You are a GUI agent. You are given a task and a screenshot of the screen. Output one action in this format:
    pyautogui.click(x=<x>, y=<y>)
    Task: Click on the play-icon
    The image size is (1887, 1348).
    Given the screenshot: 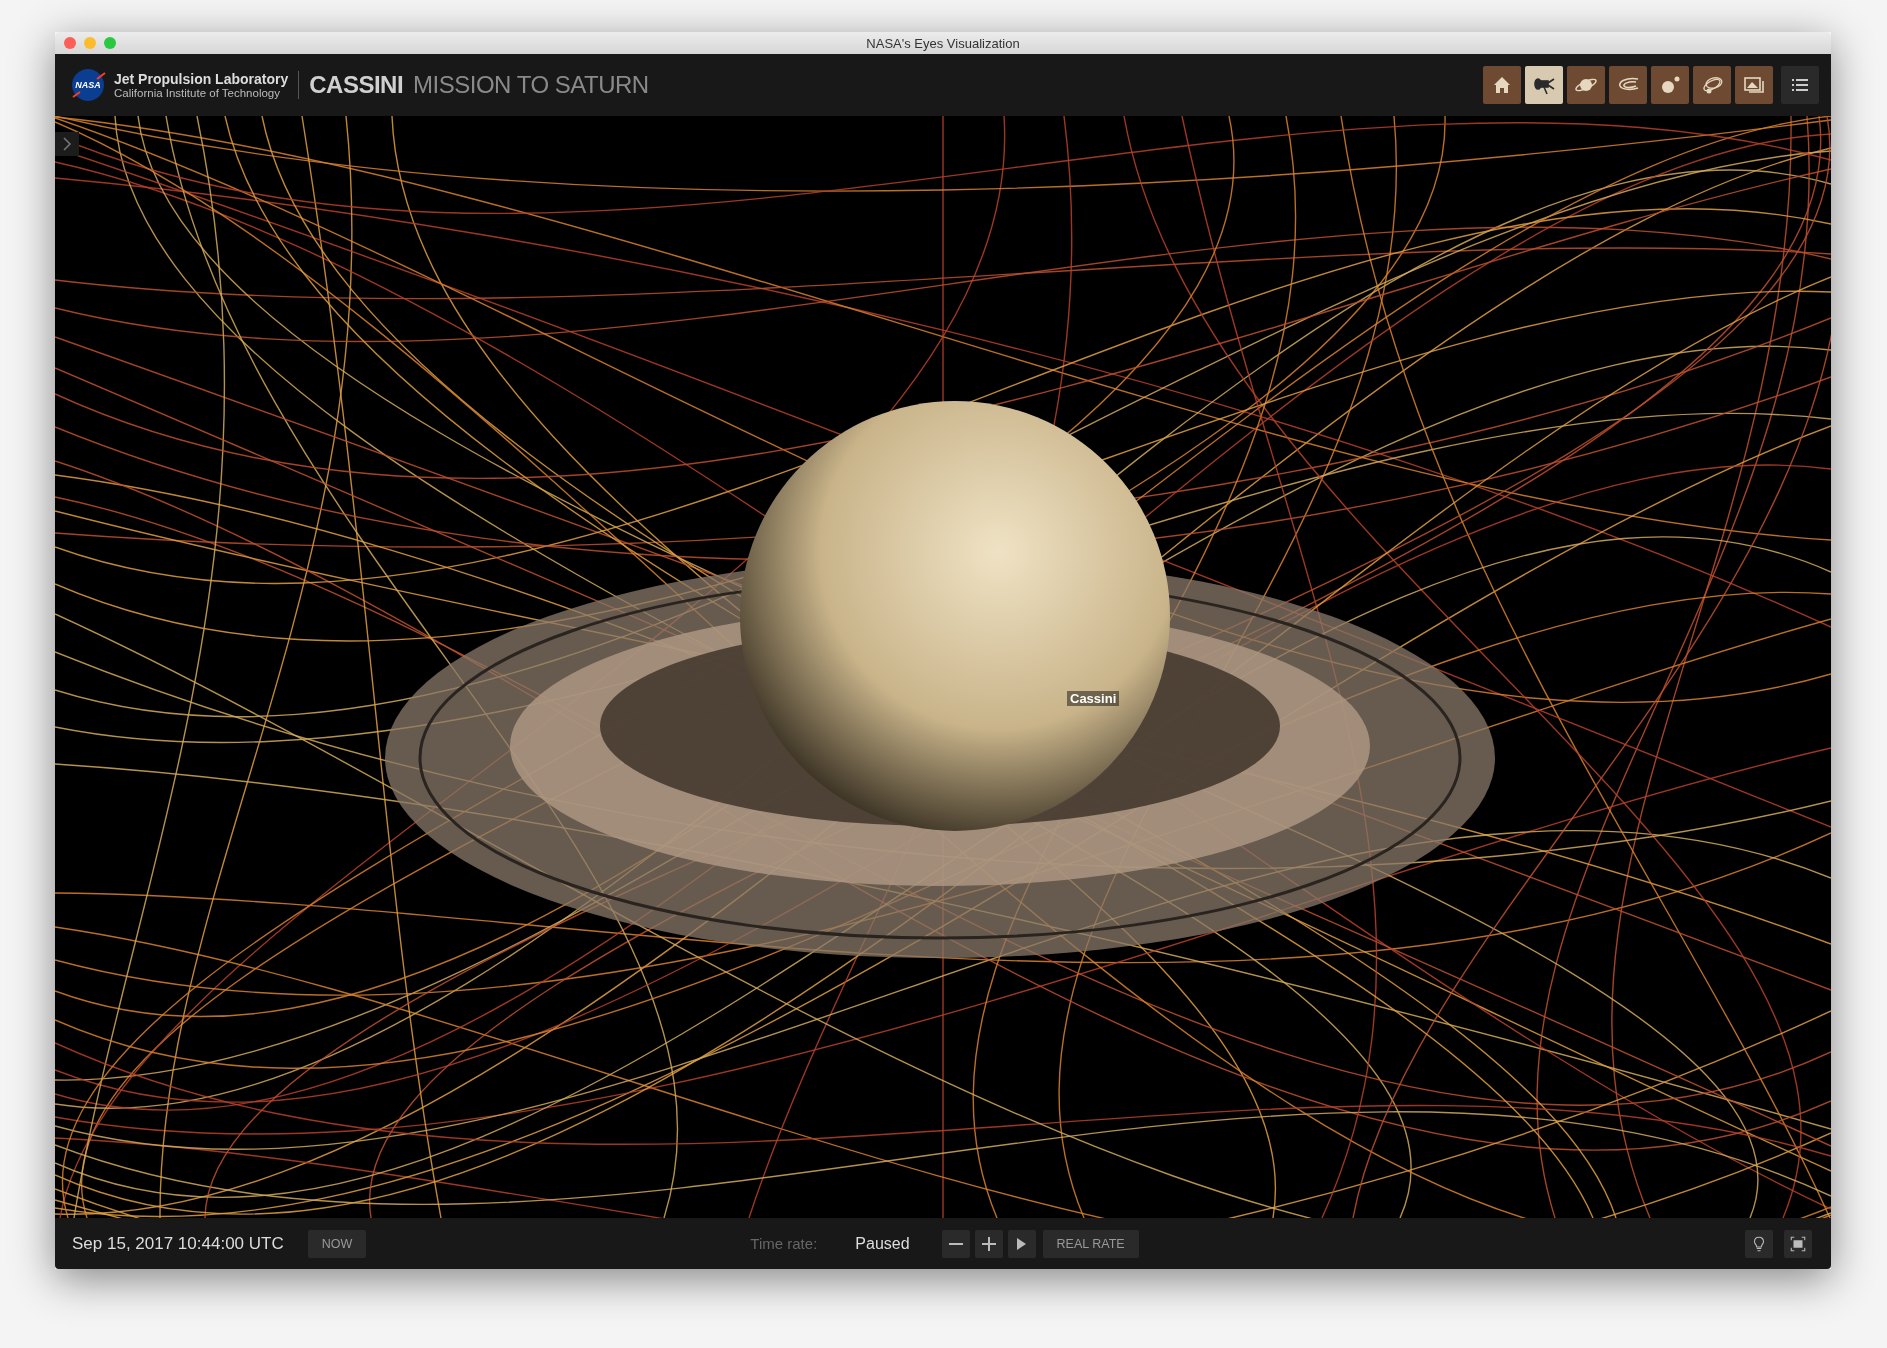 What is the action you would take?
    pyautogui.click(x=1022, y=1243)
    